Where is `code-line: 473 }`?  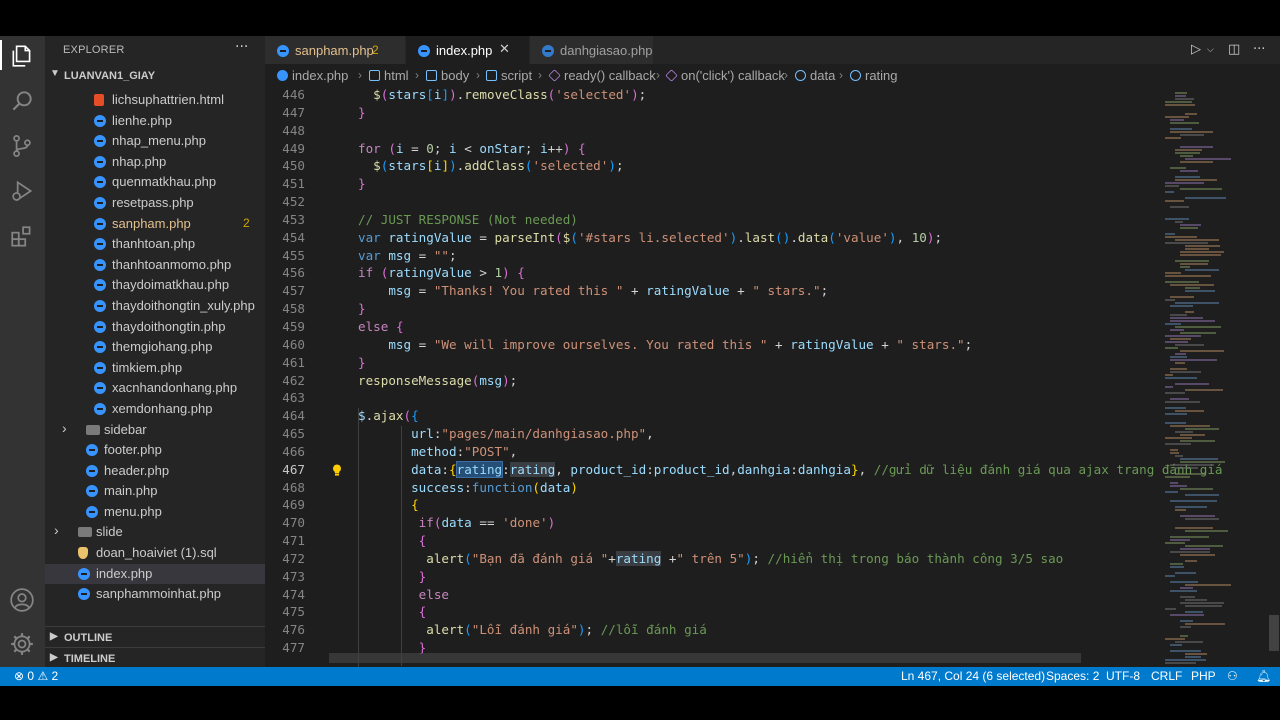
code-line: 473 } is located at coordinates (715, 577).